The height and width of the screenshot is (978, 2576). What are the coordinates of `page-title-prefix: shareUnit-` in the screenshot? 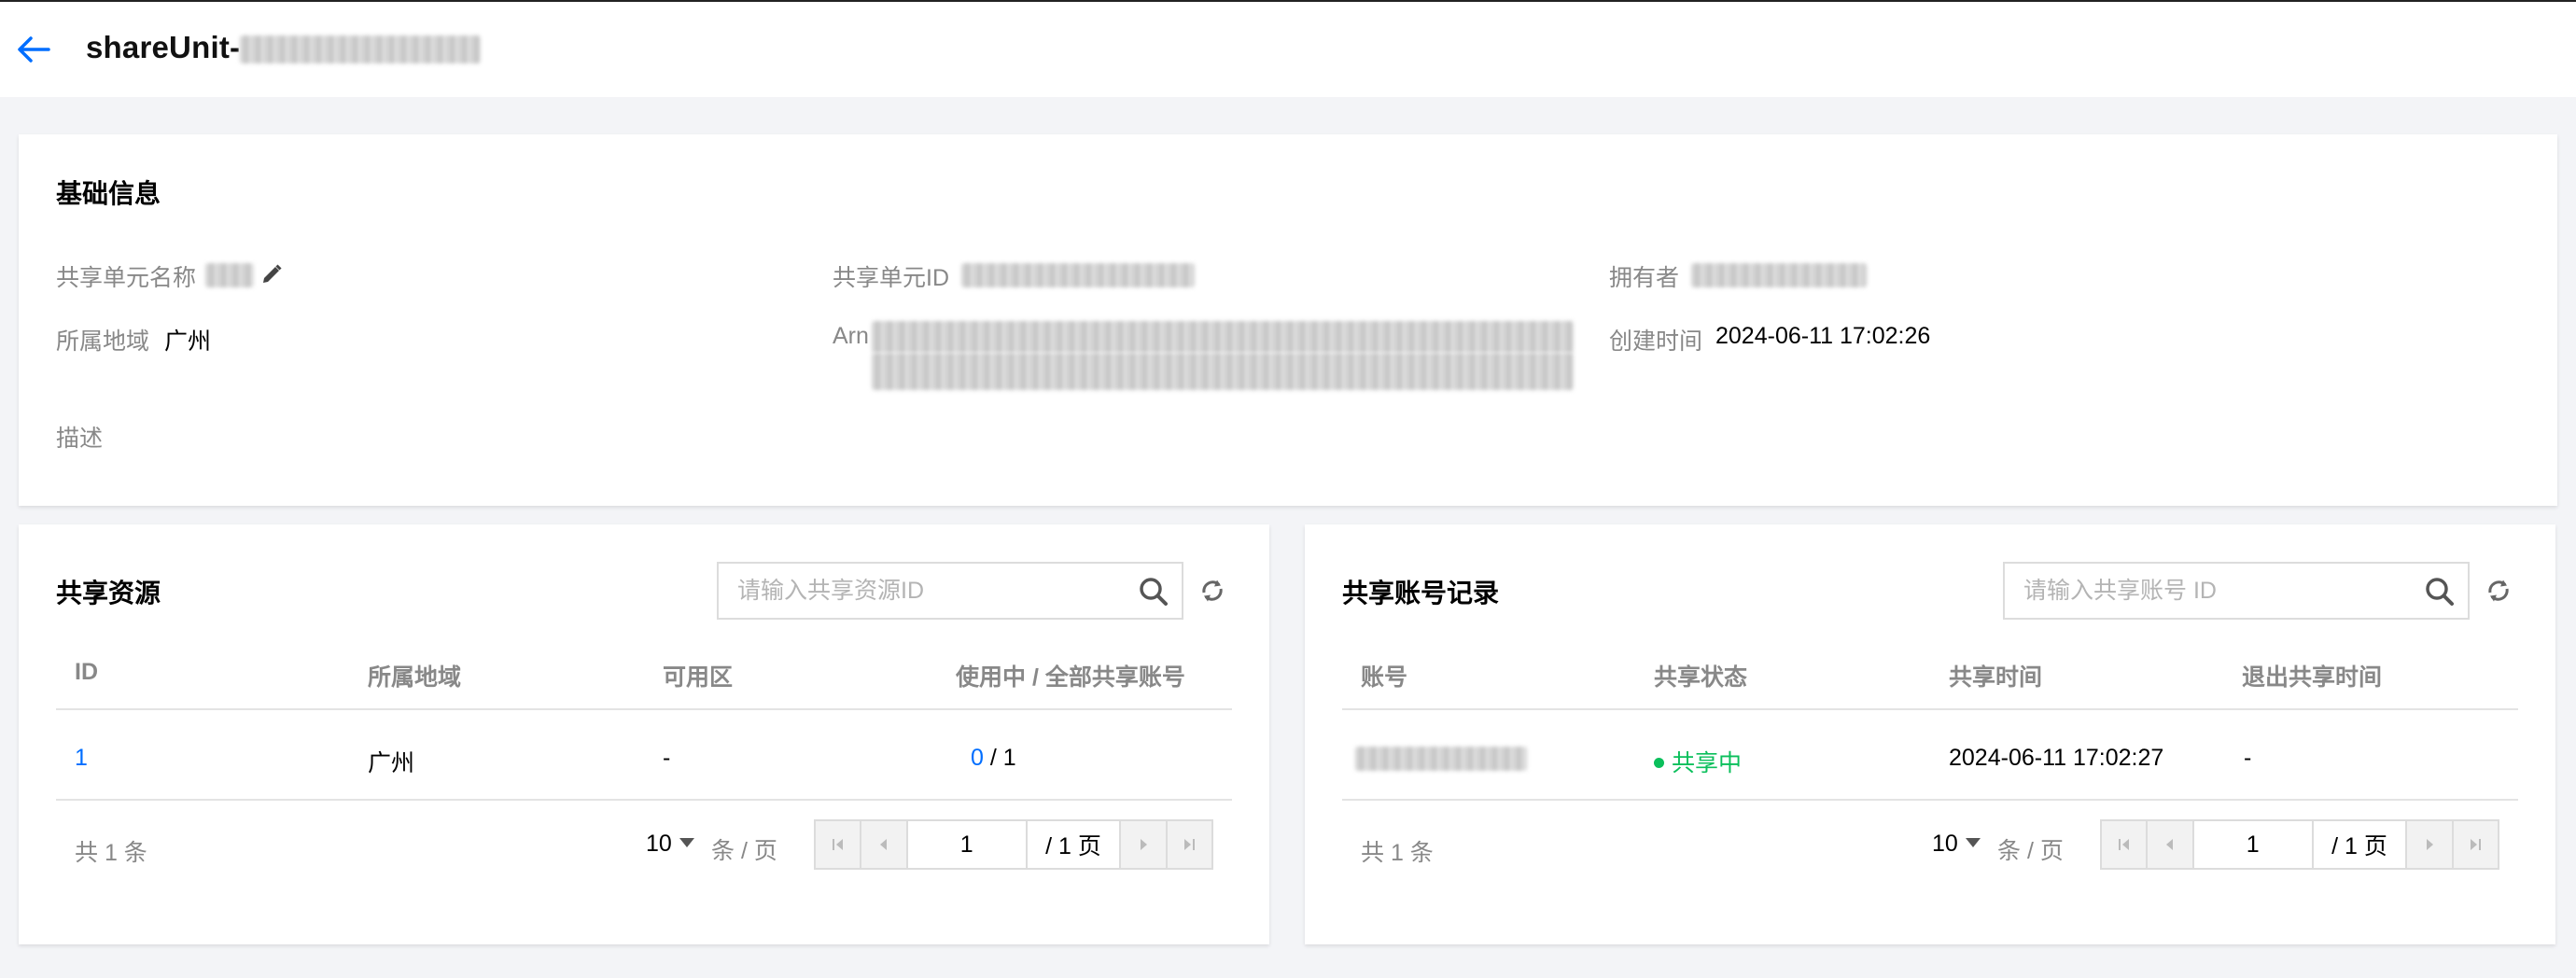 It's located at (163, 47).